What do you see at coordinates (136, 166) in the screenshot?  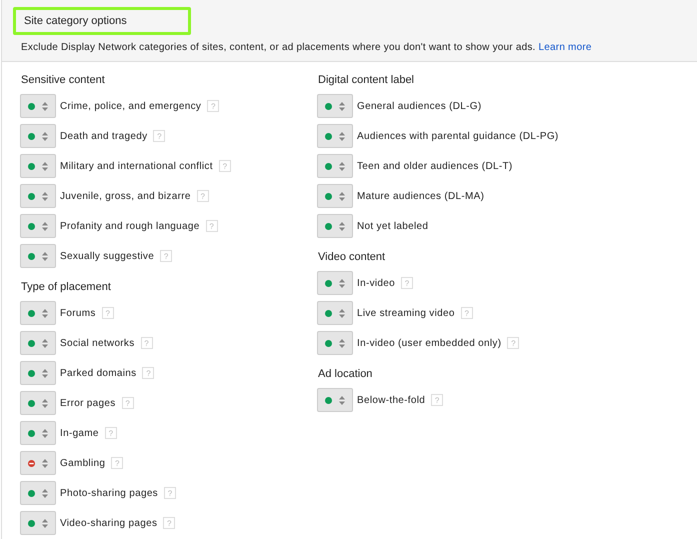 I see `category-label: Military and international conflict` at bounding box center [136, 166].